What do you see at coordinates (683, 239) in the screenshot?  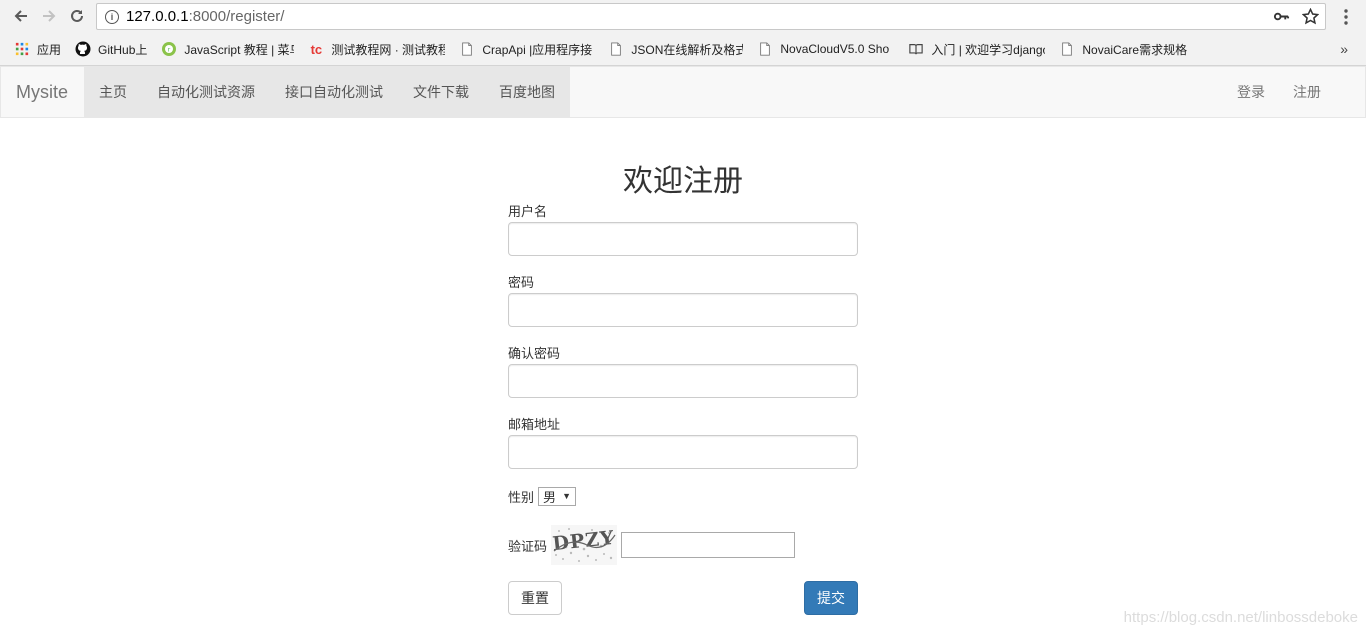 I see `username-input` at bounding box center [683, 239].